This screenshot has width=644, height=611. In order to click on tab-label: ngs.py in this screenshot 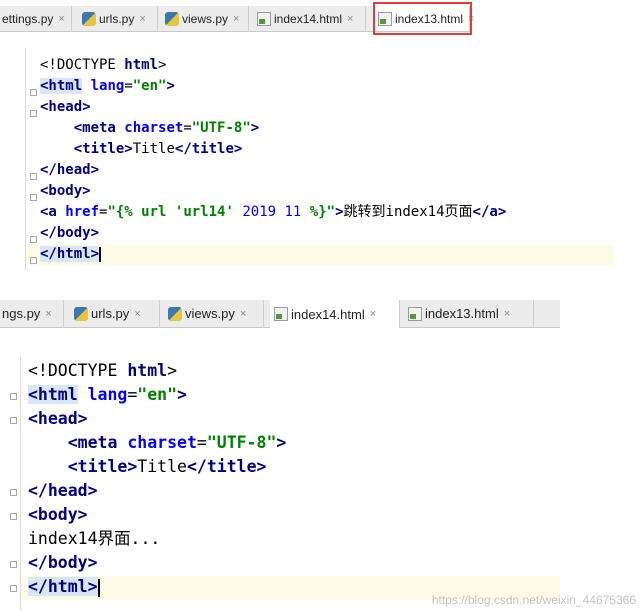, I will do `click(21, 313)`.